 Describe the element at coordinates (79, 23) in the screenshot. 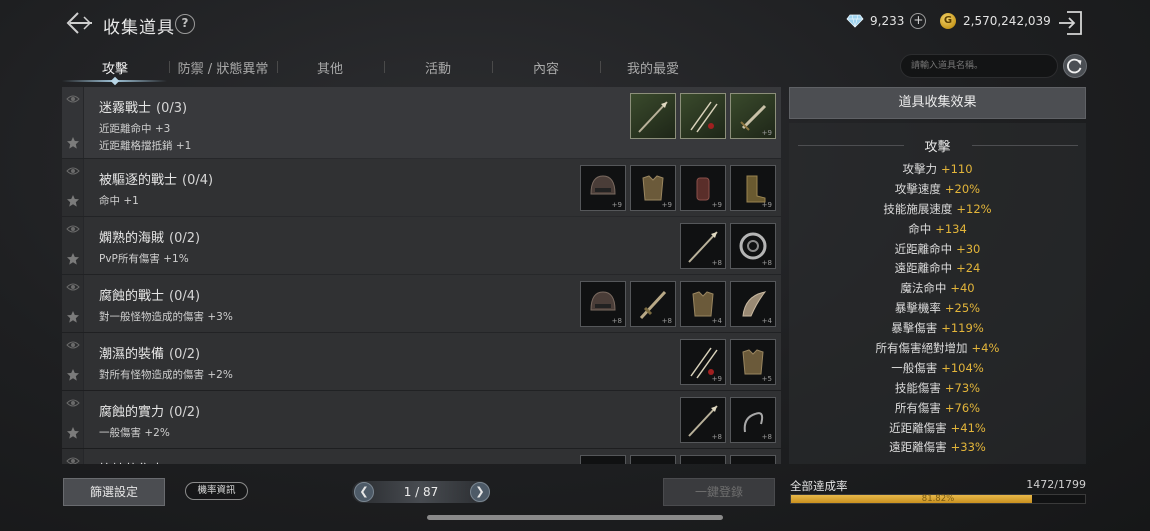

I see `back-arrow-icon` at that location.